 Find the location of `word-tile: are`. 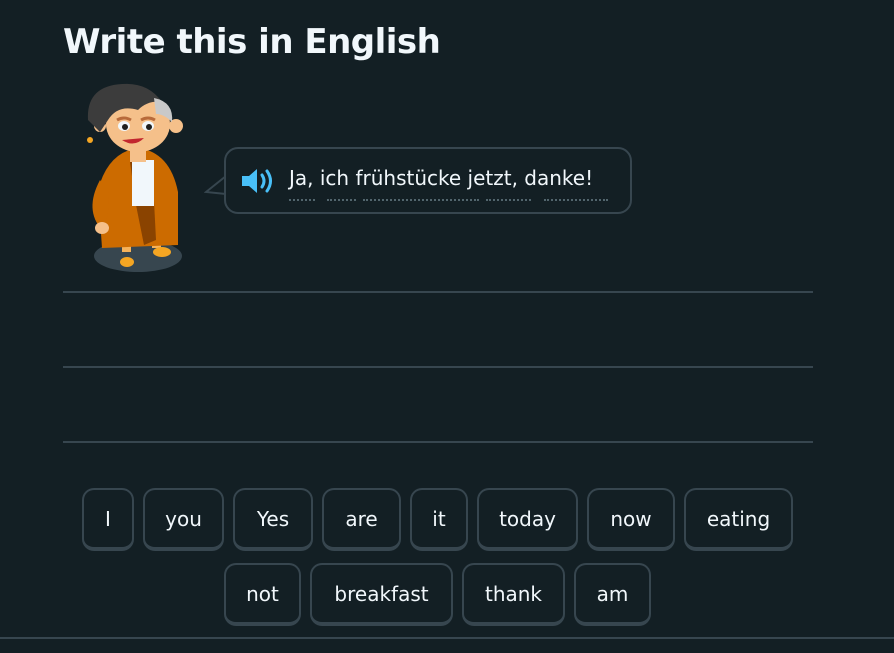

word-tile: are is located at coordinates (361, 519).